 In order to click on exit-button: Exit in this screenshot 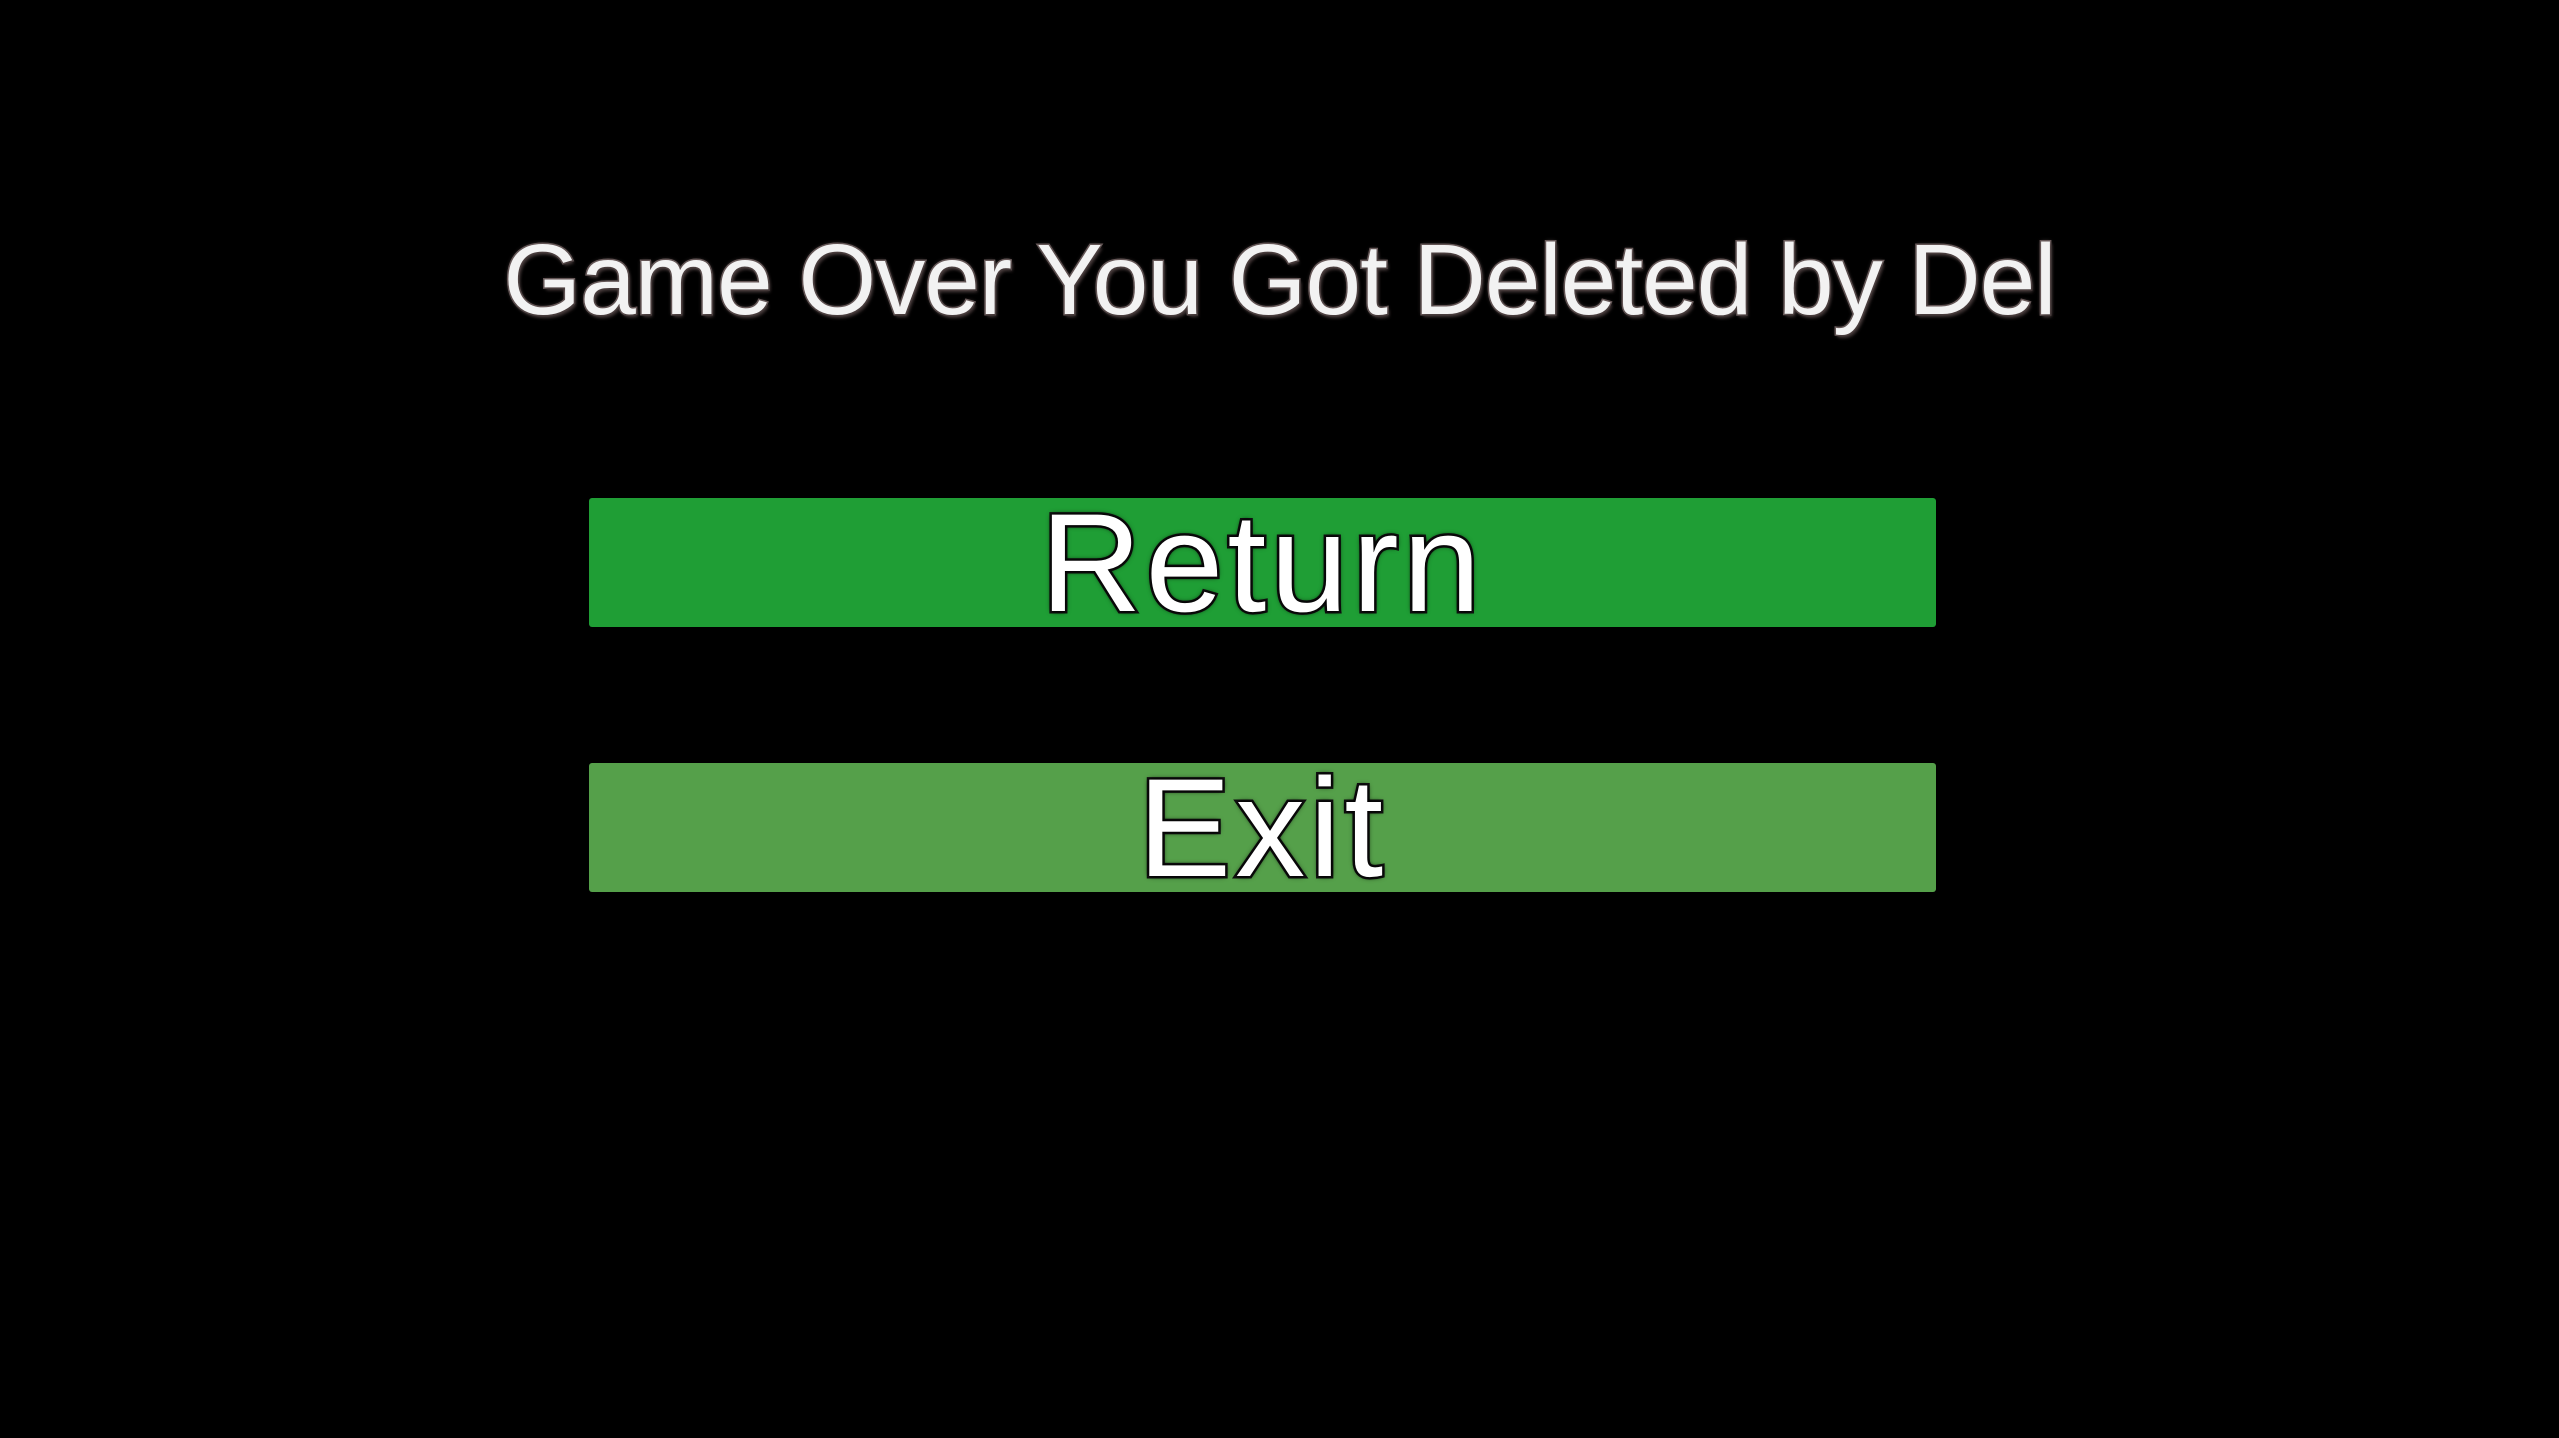, I will do `click(1262, 827)`.